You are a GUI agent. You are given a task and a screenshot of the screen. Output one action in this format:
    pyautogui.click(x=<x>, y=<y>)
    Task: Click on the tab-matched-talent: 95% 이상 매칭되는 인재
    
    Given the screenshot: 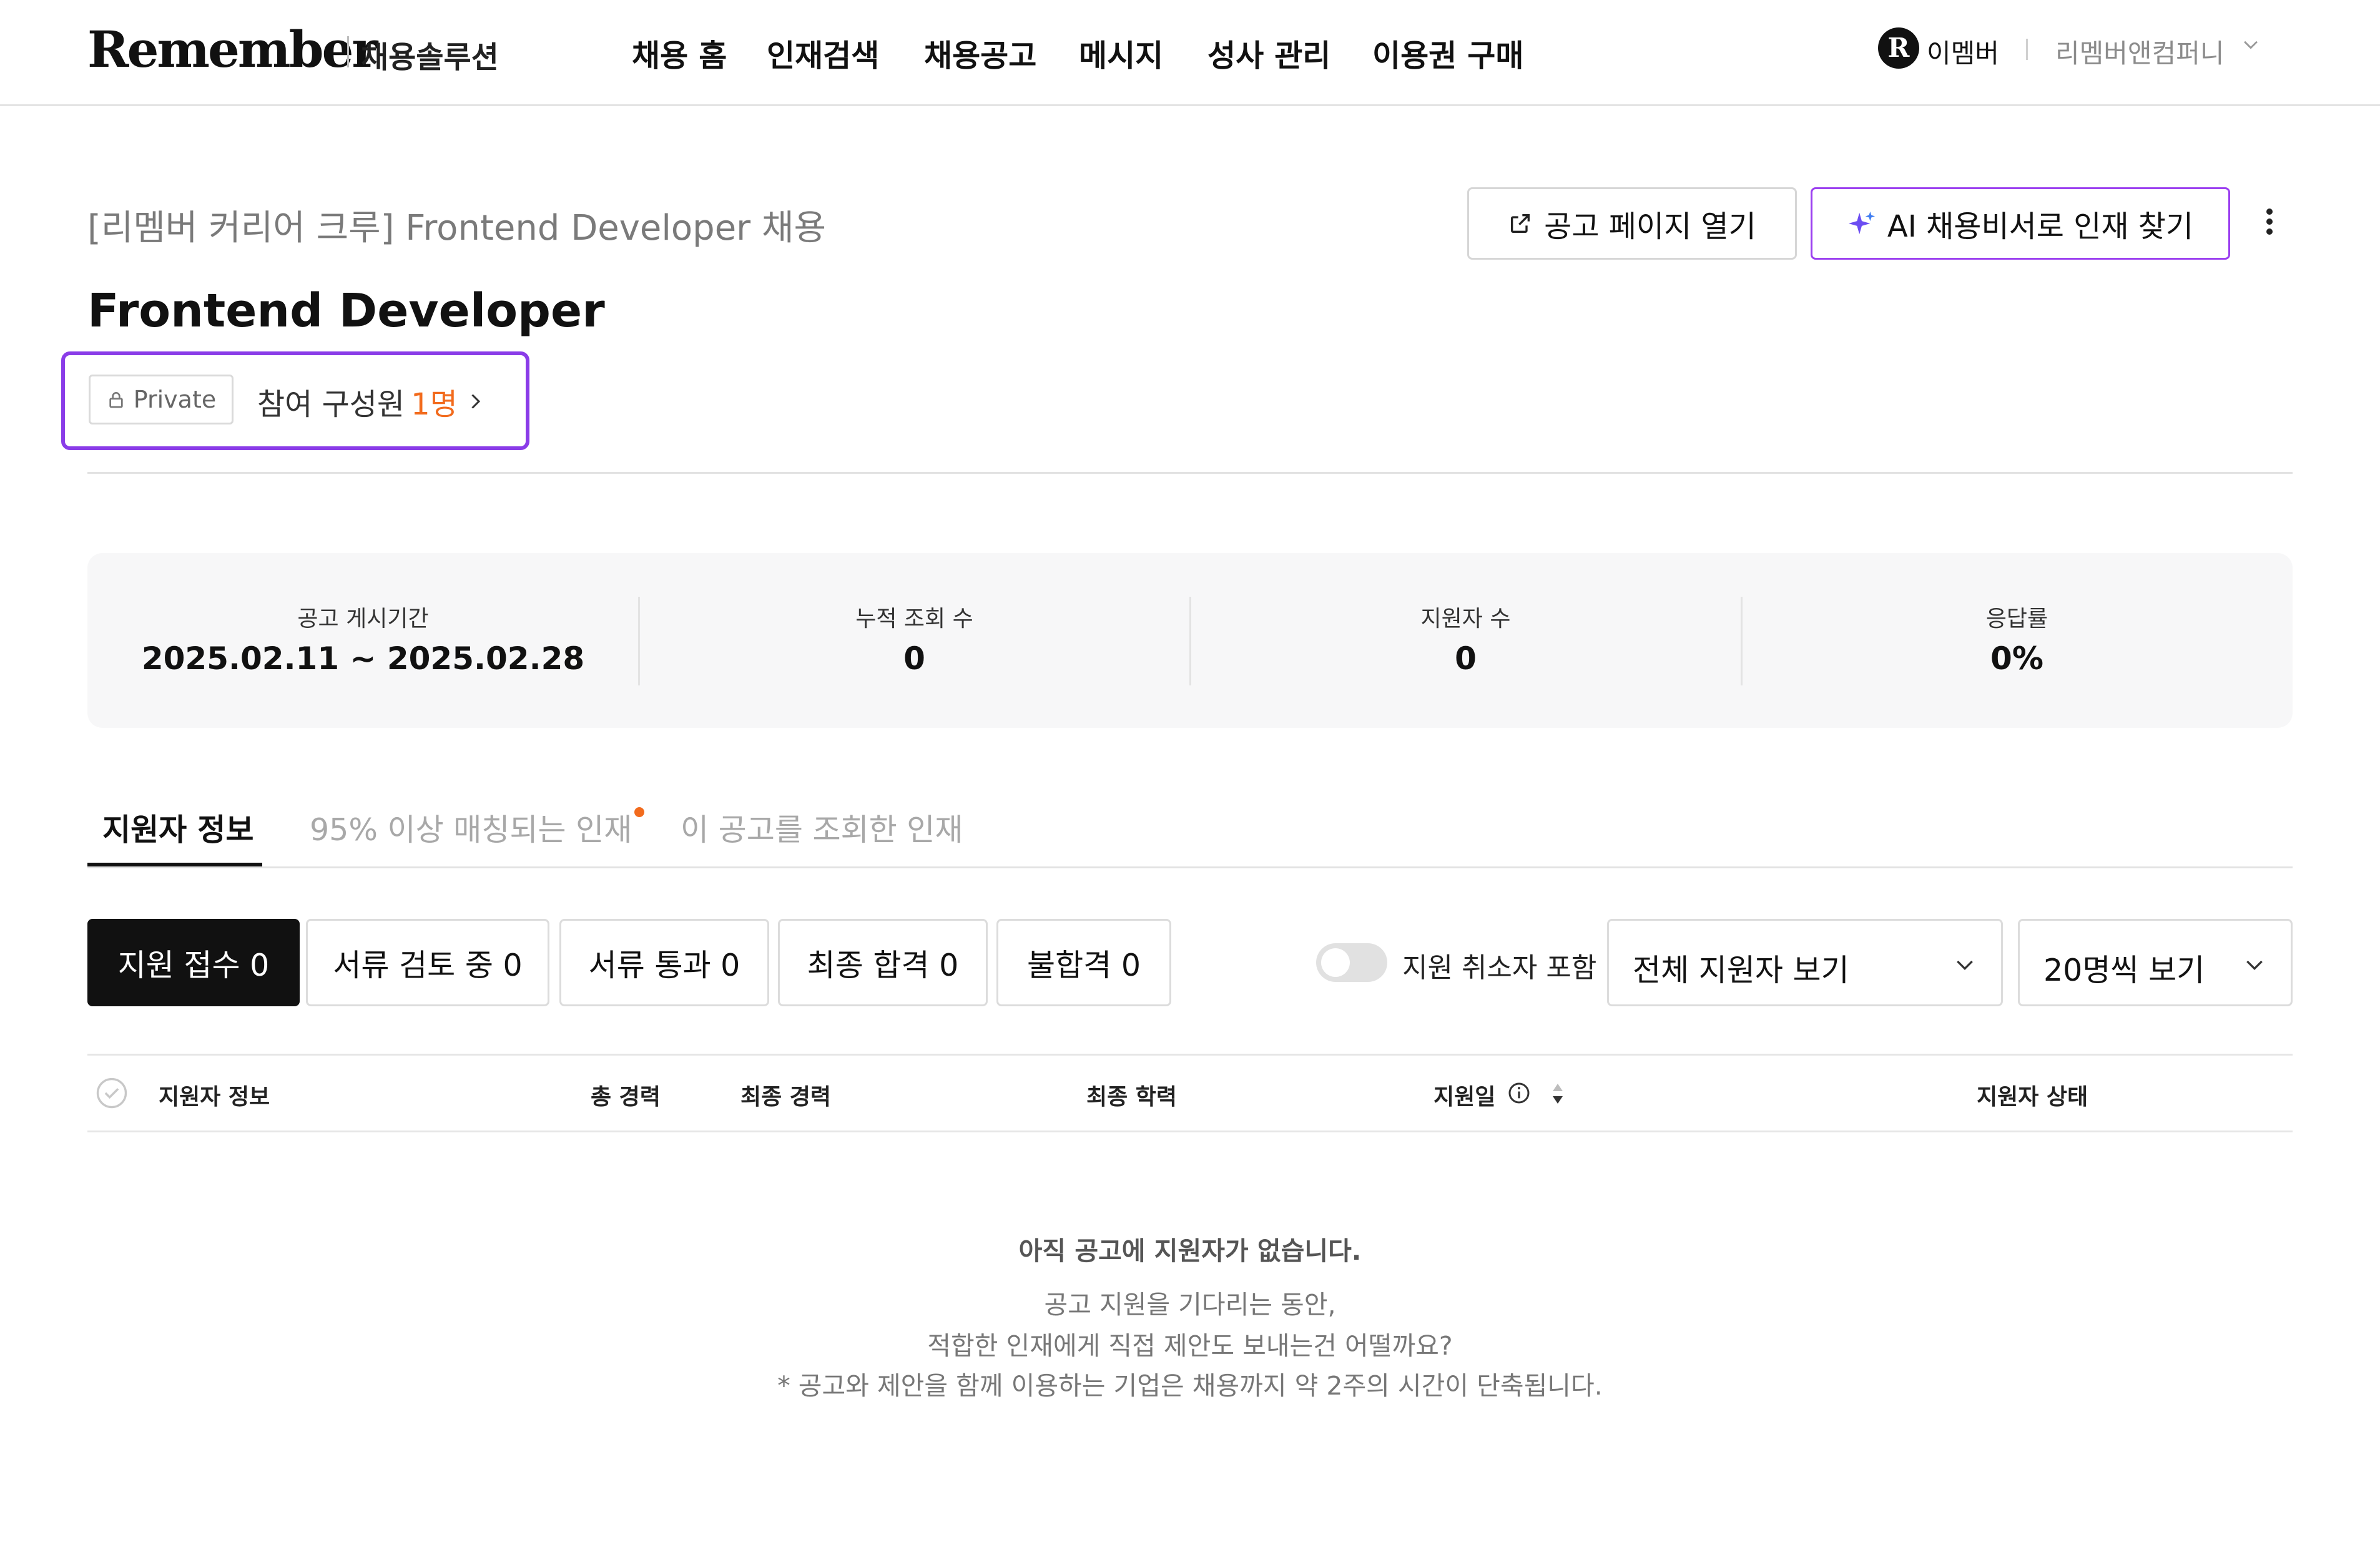 What is the action you would take?
    pyautogui.click(x=471, y=827)
    